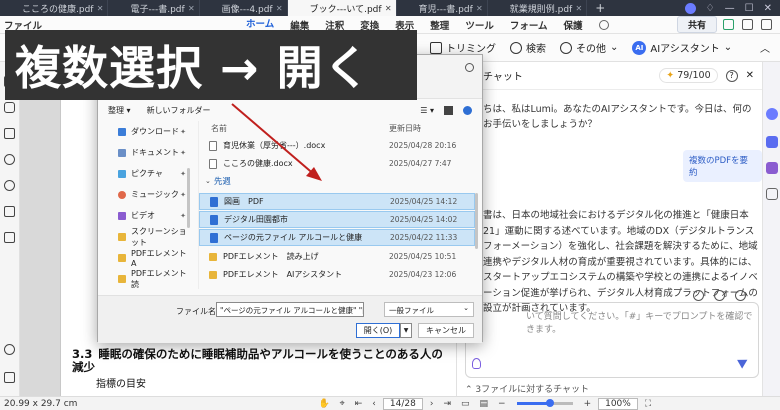 The image size is (780, 410). Describe the element at coordinates (719, 295) in the screenshot. I see `history-icon` at that location.